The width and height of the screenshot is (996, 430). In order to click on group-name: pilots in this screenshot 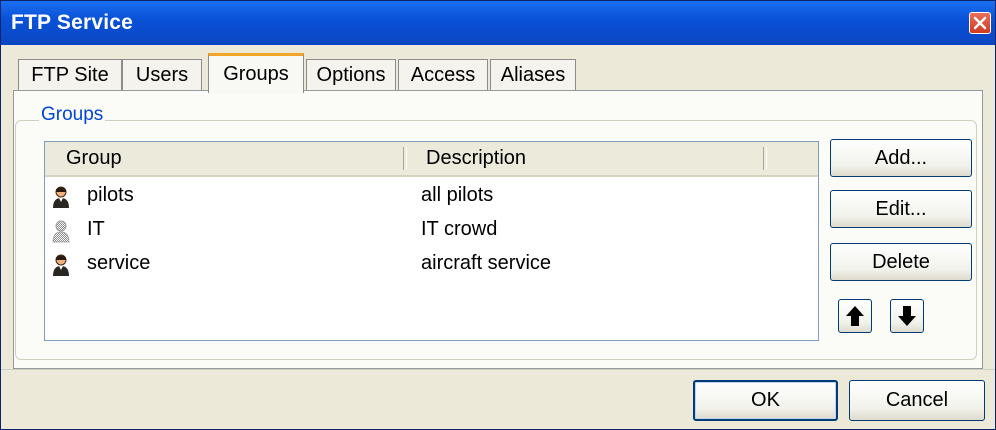, I will do `click(110, 195)`.